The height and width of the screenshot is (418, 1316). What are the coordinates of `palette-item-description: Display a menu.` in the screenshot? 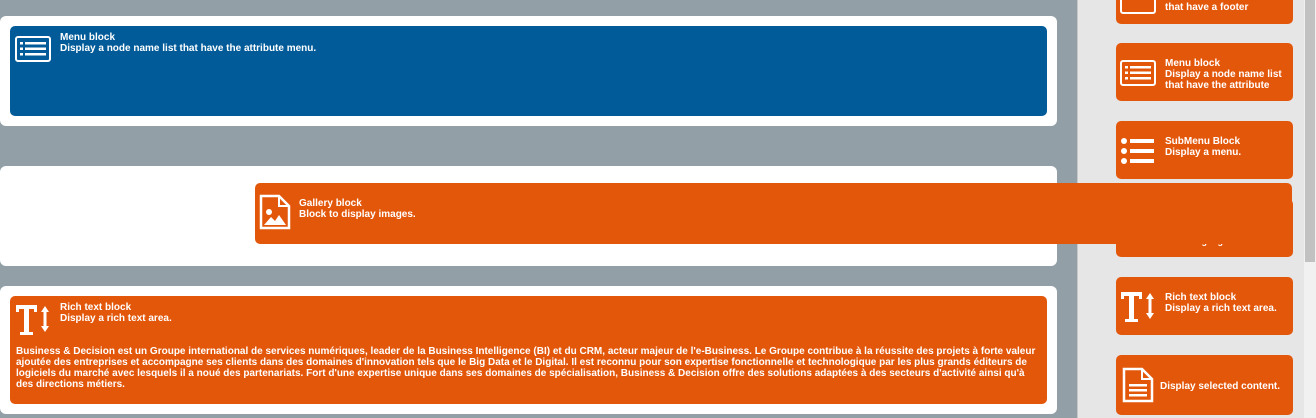 It's located at (1203, 152).